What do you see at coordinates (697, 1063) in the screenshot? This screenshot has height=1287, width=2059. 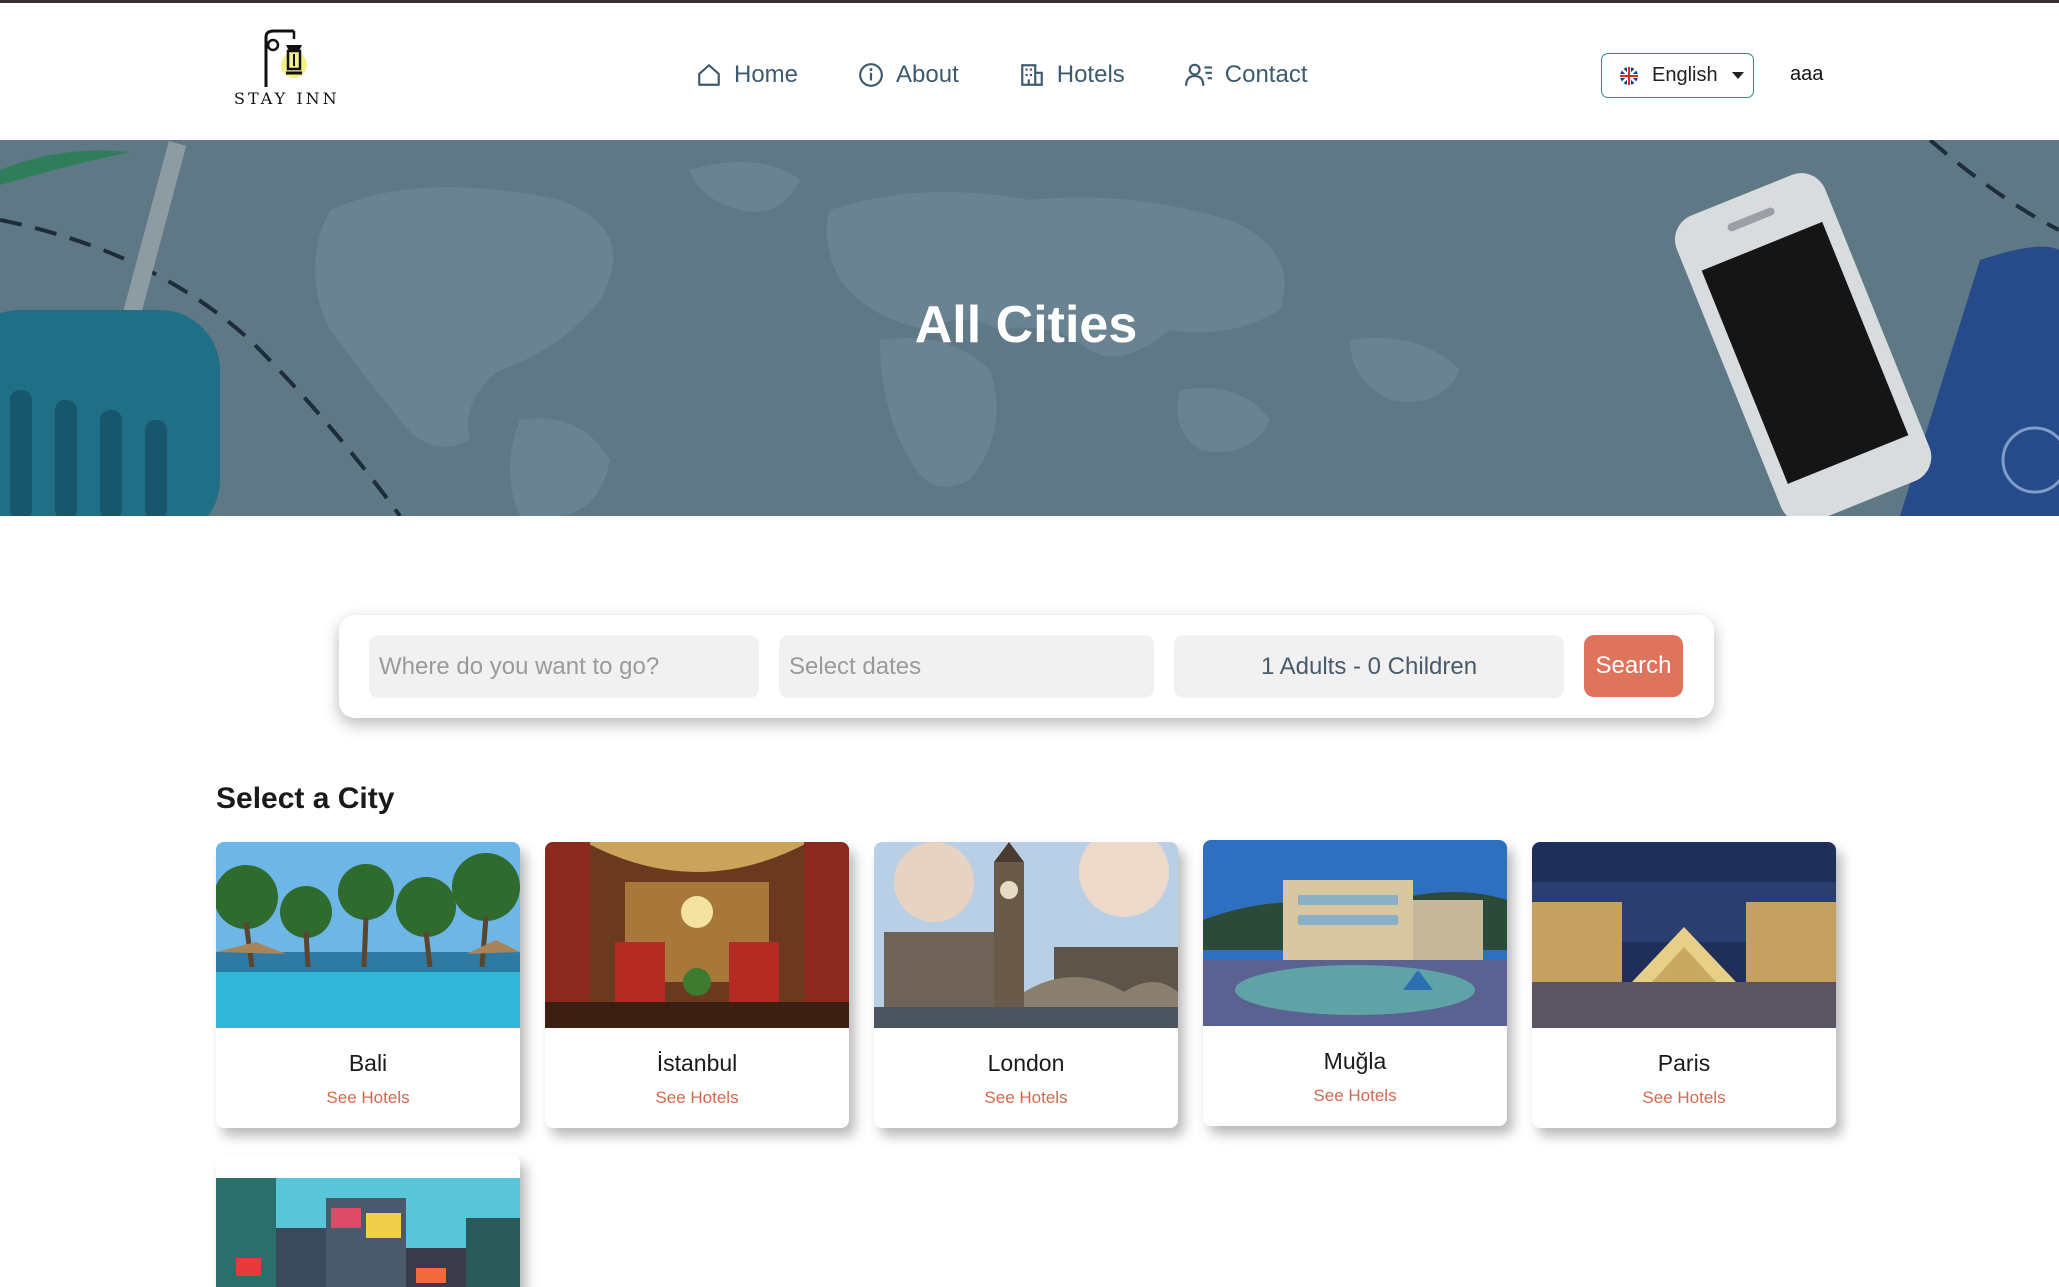 I see `city-name: İstanbul` at bounding box center [697, 1063].